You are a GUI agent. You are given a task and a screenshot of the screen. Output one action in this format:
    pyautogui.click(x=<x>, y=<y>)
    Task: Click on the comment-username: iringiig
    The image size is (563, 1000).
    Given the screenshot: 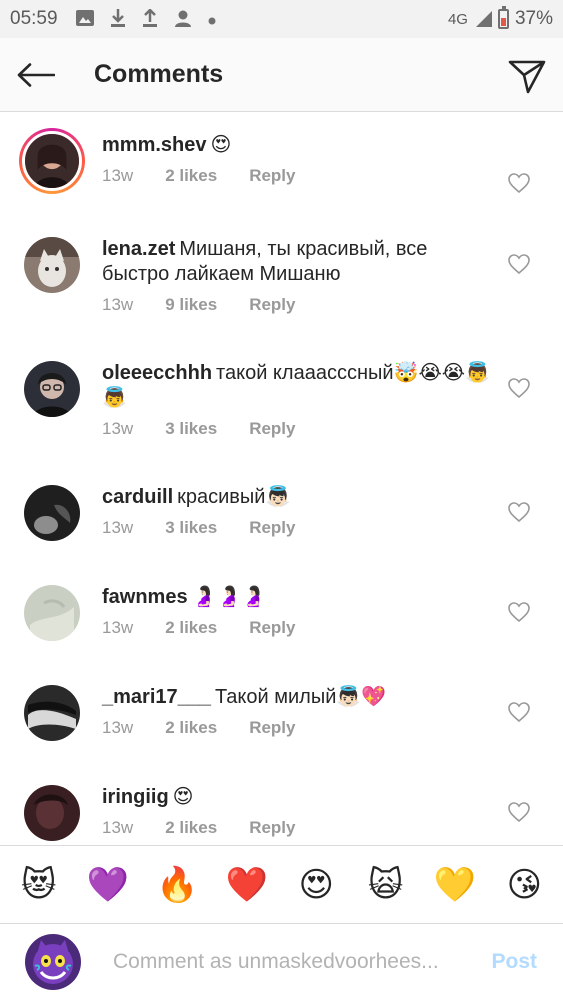 What is the action you would take?
    pyautogui.click(x=135, y=797)
    